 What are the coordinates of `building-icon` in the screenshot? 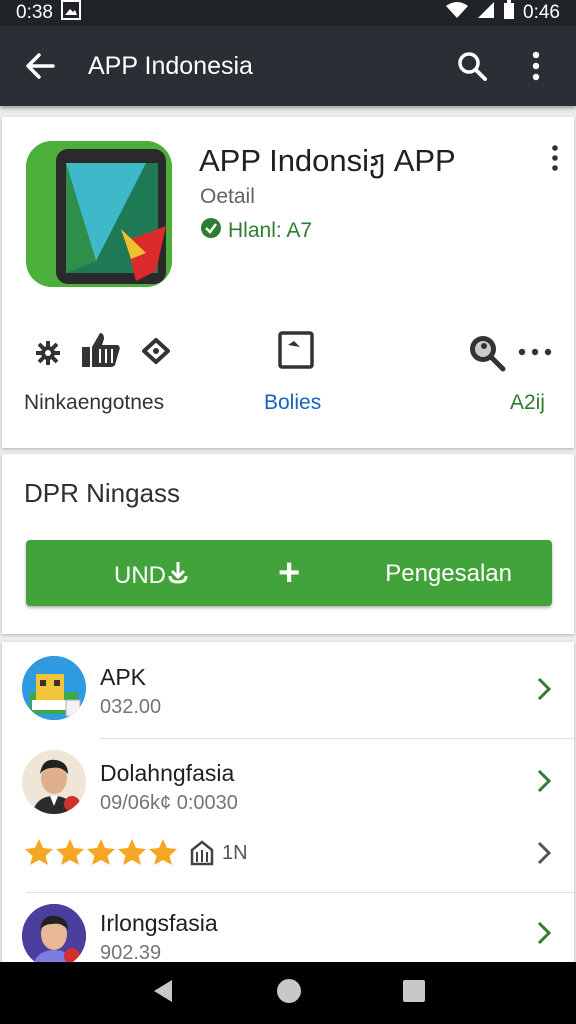 It's located at (202, 855).